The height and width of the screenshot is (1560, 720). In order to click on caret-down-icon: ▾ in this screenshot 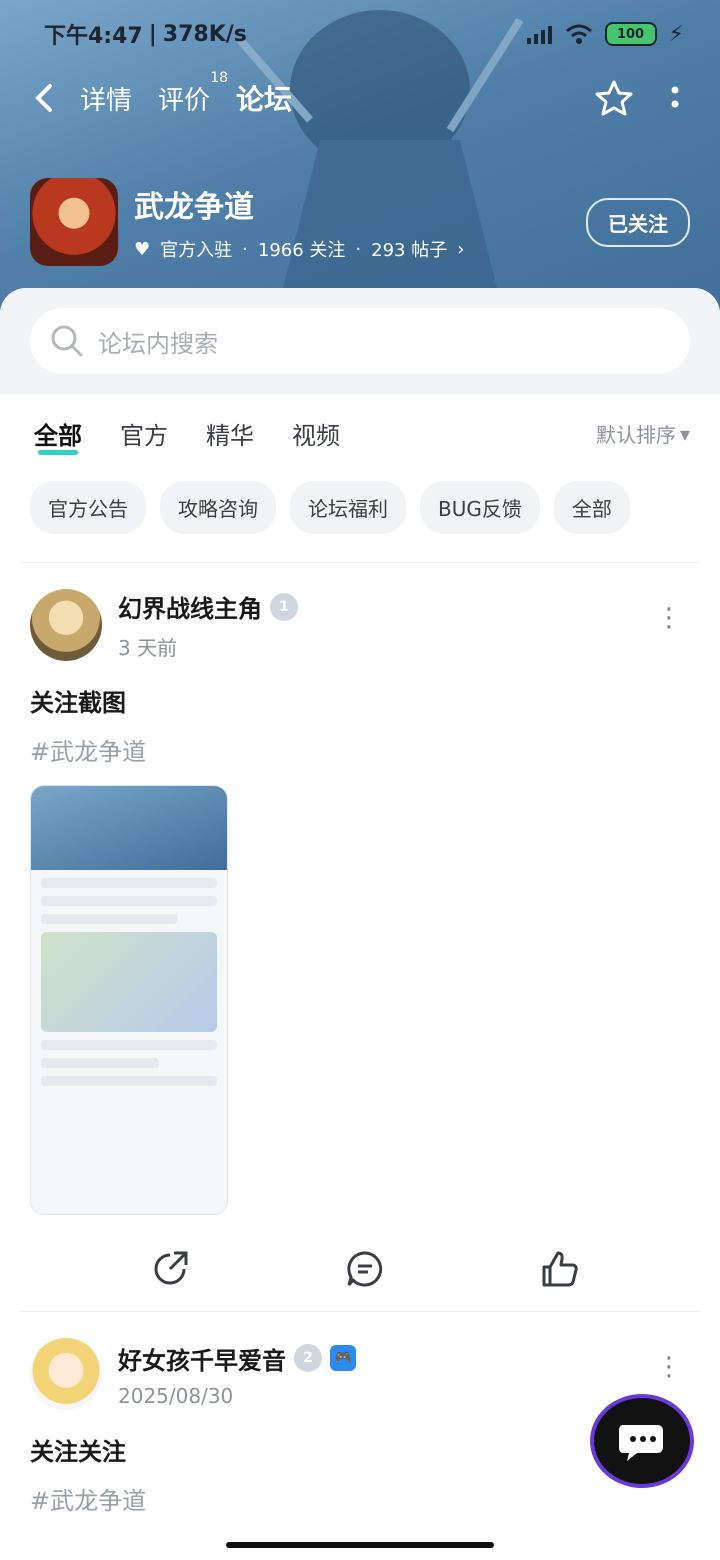, I will do `click(684, 433)`.